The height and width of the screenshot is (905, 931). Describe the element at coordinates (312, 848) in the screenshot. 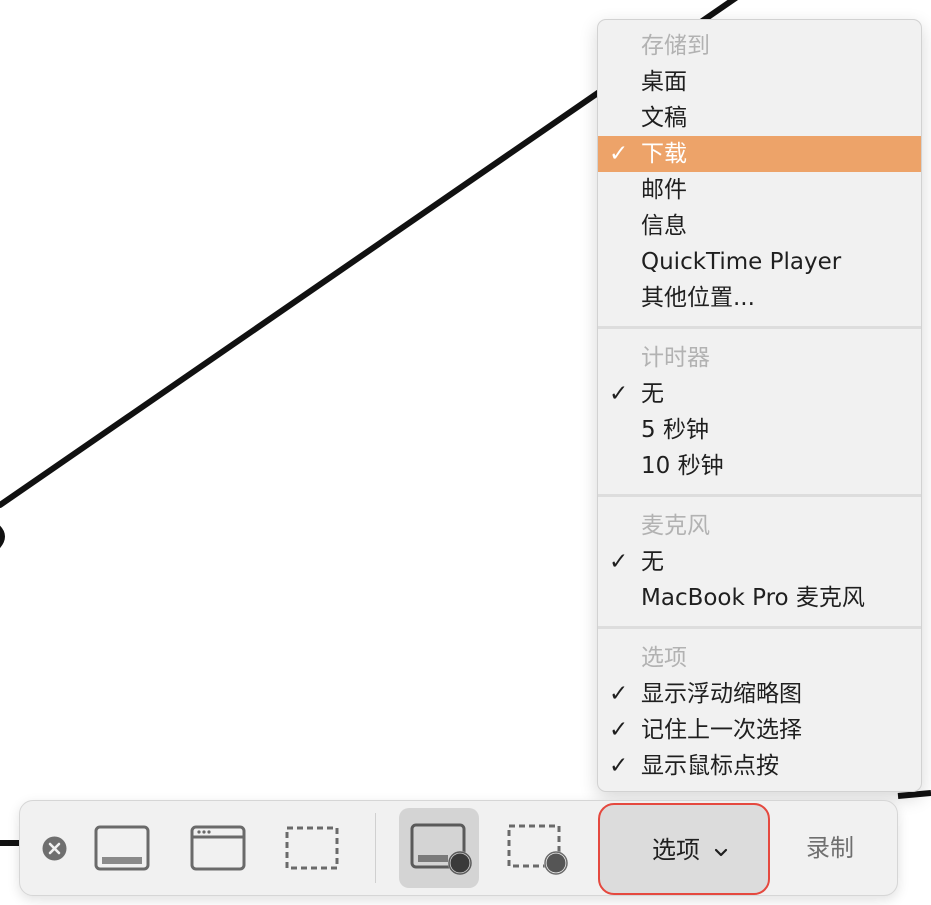

I see `capture-selection-icon` at that location.